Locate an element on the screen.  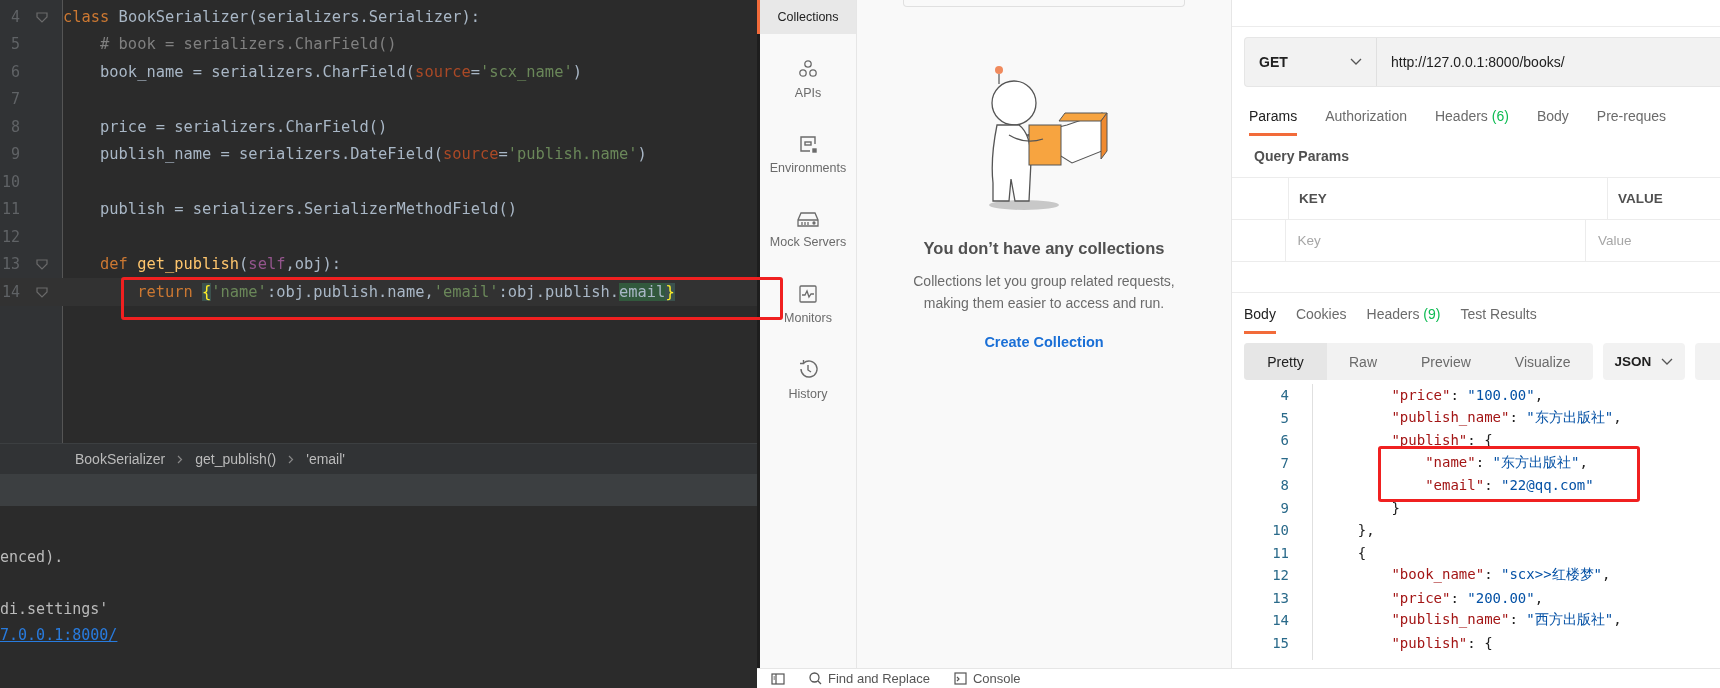
response-tab: Test Results is located at coordinates (1498, 315).